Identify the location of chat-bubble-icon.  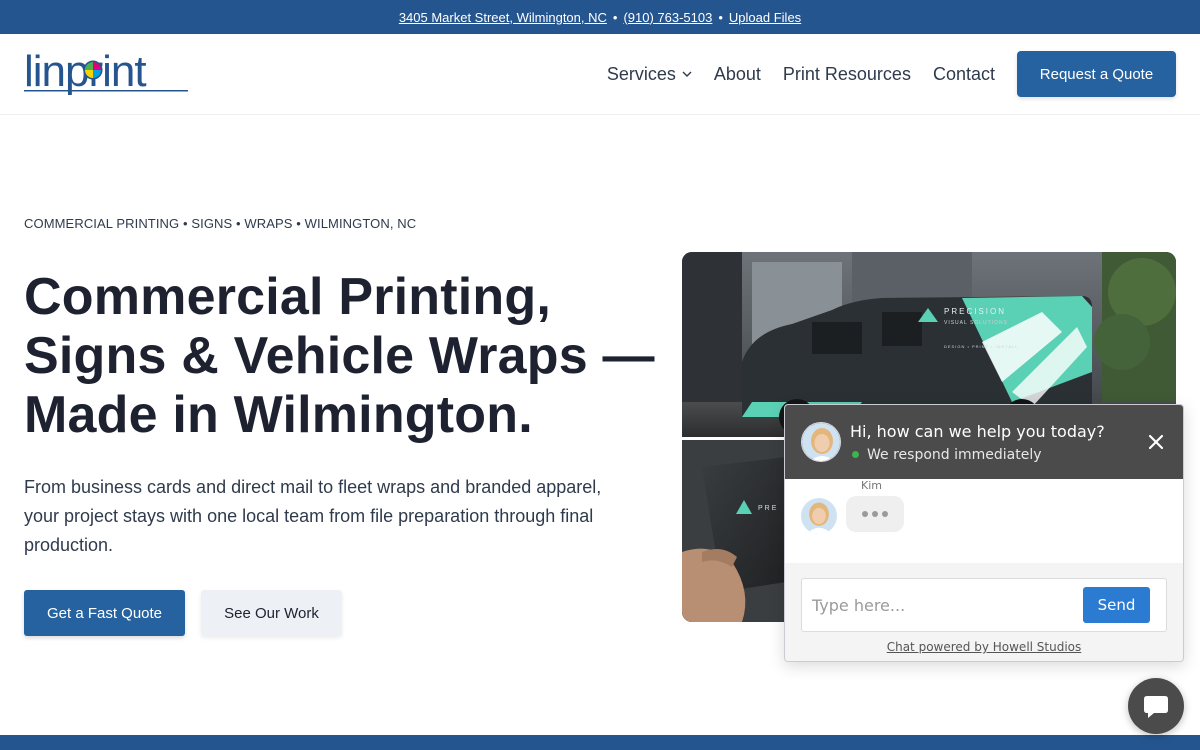
(1156, 707).